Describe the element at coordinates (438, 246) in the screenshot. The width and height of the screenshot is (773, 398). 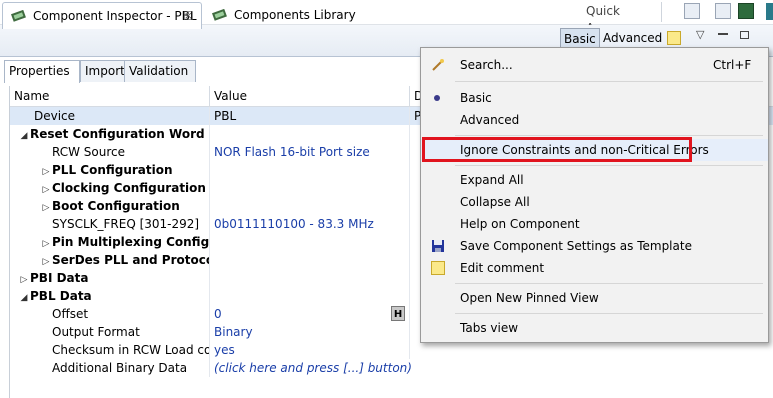
I see `save-disk-icon` at that location.